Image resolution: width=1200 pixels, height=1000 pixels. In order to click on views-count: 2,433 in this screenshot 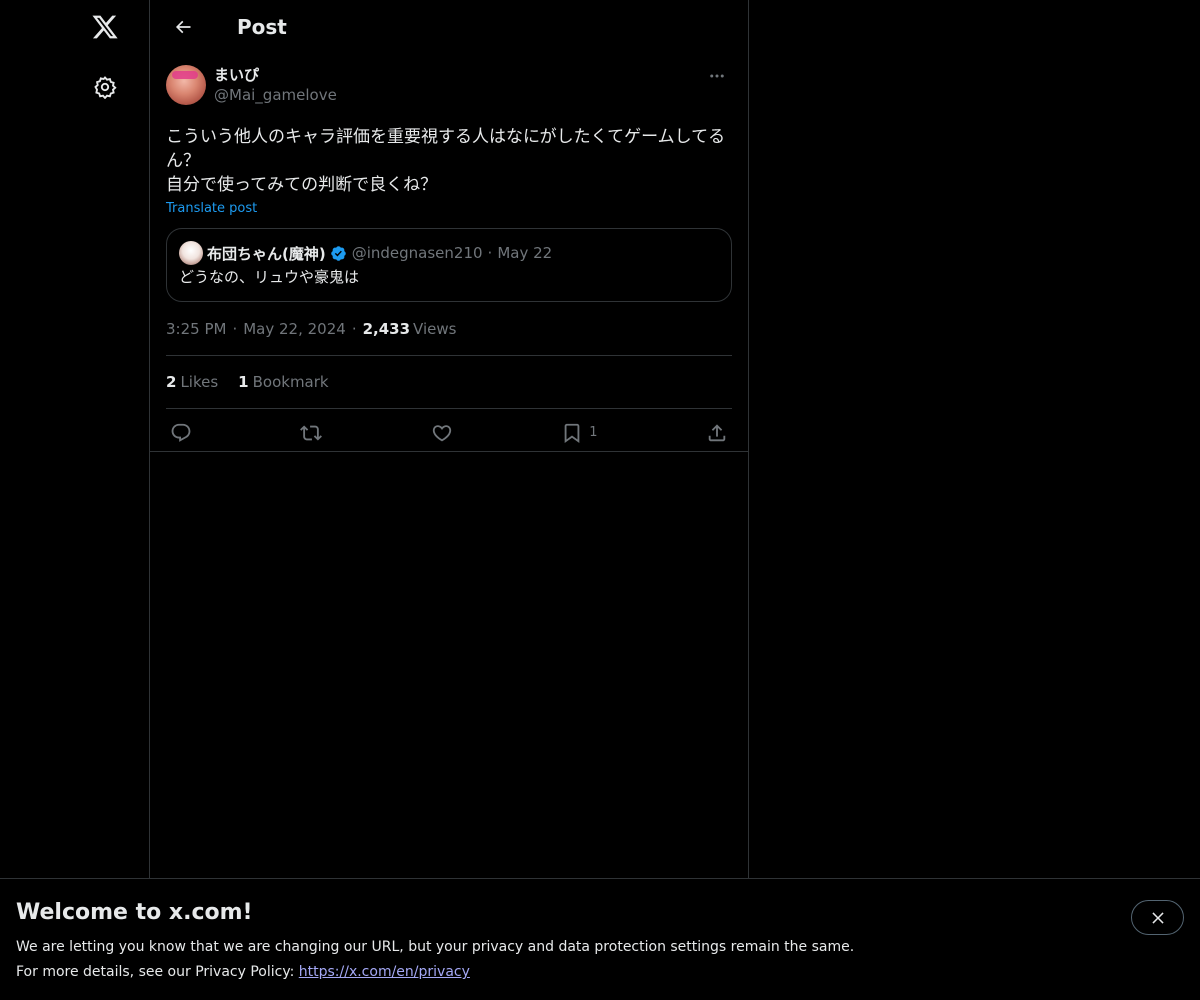, I will do `click(386, 329)`.